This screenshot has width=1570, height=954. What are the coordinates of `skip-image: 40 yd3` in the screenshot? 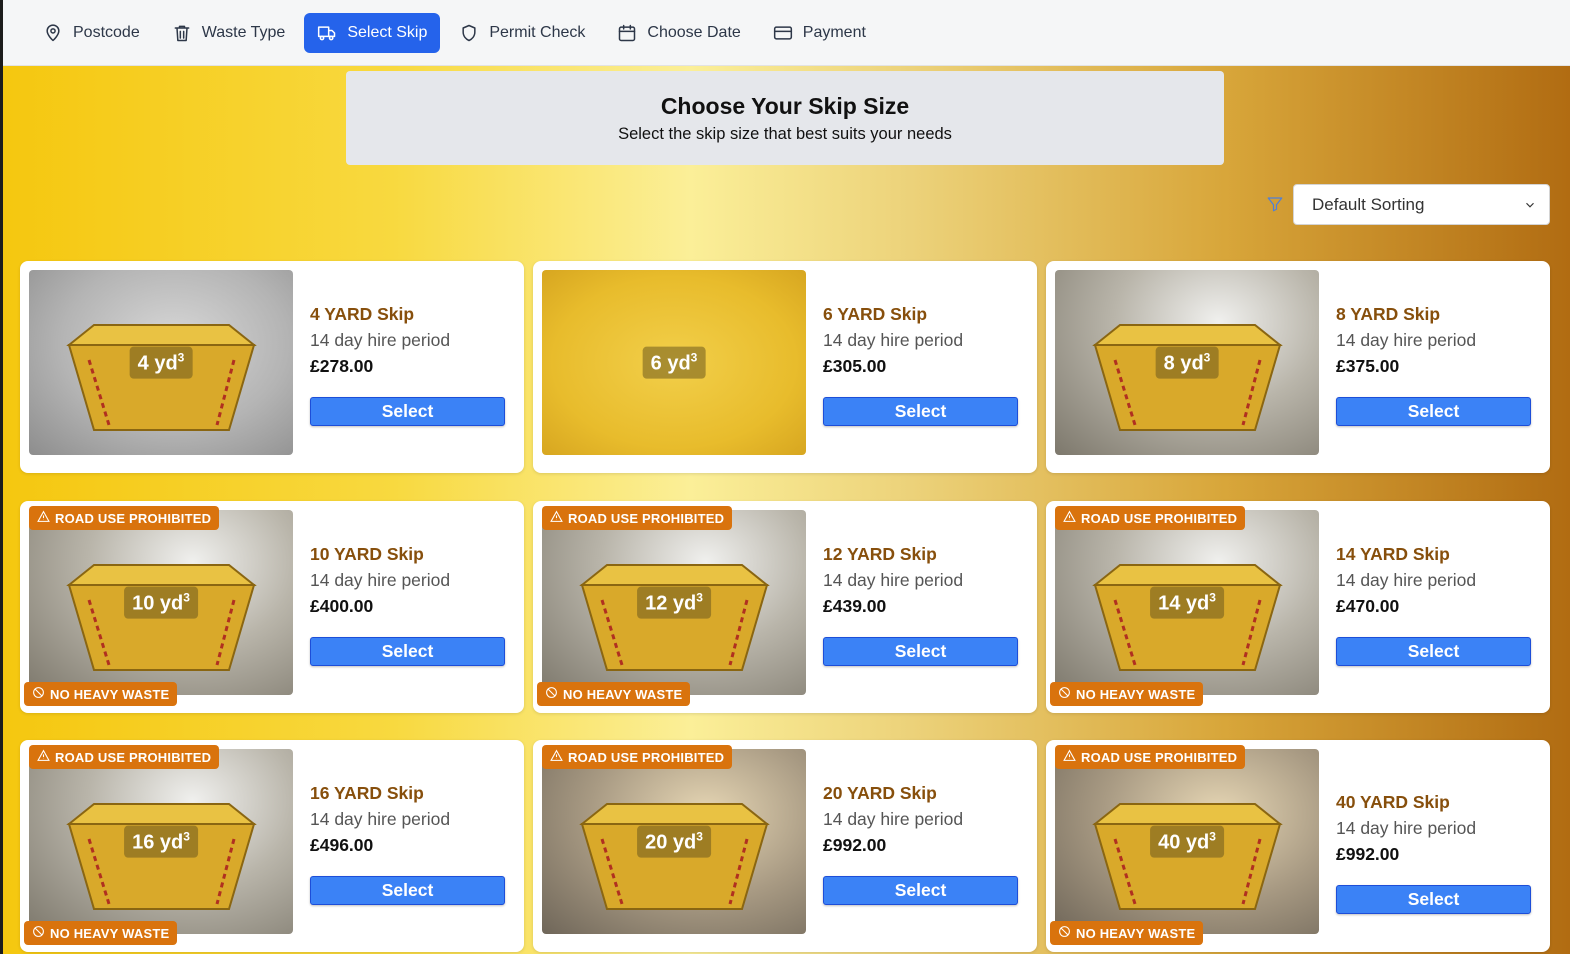 It's located at (1187, 841).